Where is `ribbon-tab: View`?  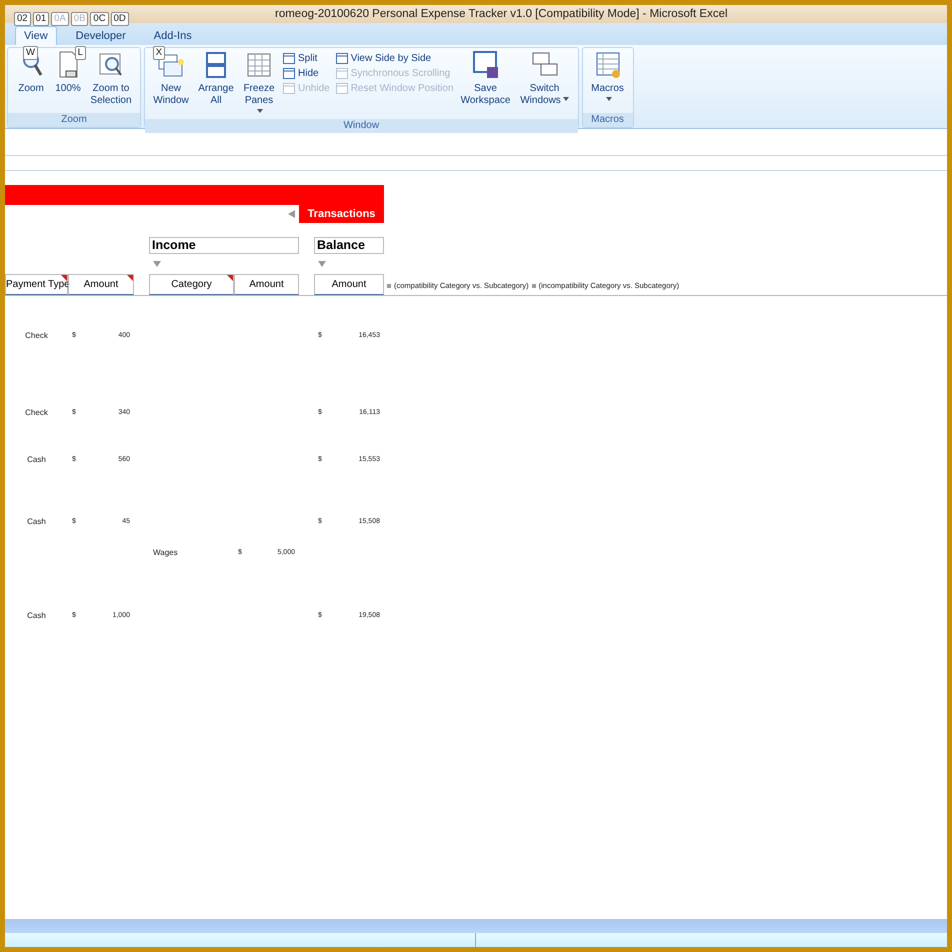 ribbon-tab: View is located at coordinates (36, 35).